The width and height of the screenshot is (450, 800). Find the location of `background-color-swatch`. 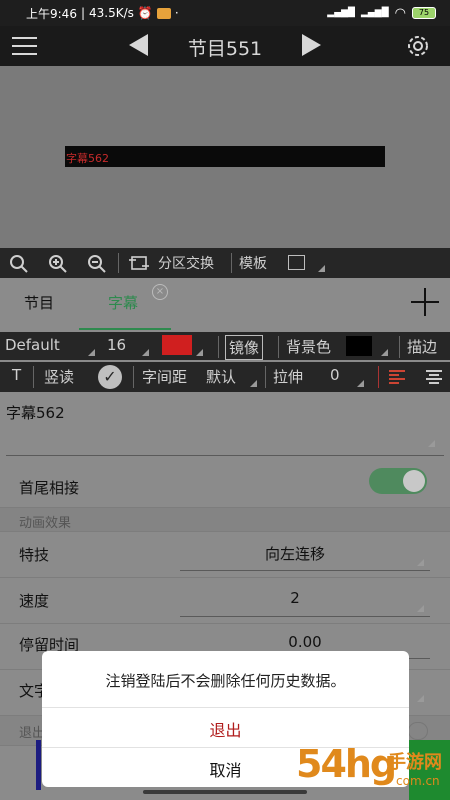

background-color-swatch is located at coordinates (359, 346).